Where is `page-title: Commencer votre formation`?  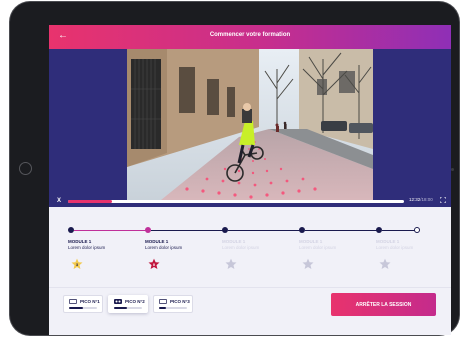 page-title: Commencer votre formation is located at coordinates (250, 35).